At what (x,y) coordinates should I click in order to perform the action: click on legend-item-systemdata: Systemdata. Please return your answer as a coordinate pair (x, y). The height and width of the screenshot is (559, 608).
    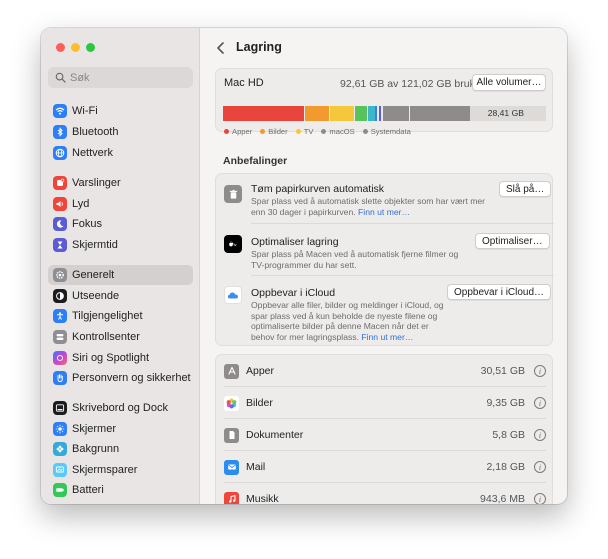
    Looking at the image, I should click on (386, 131).